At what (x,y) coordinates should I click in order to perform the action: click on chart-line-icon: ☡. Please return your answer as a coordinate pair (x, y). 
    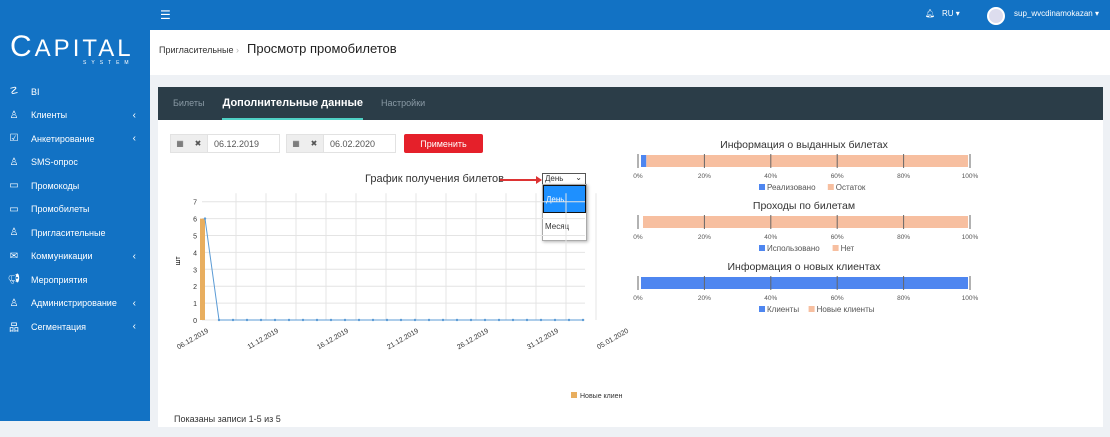
    Looking at the image, I should click on (14, 92).